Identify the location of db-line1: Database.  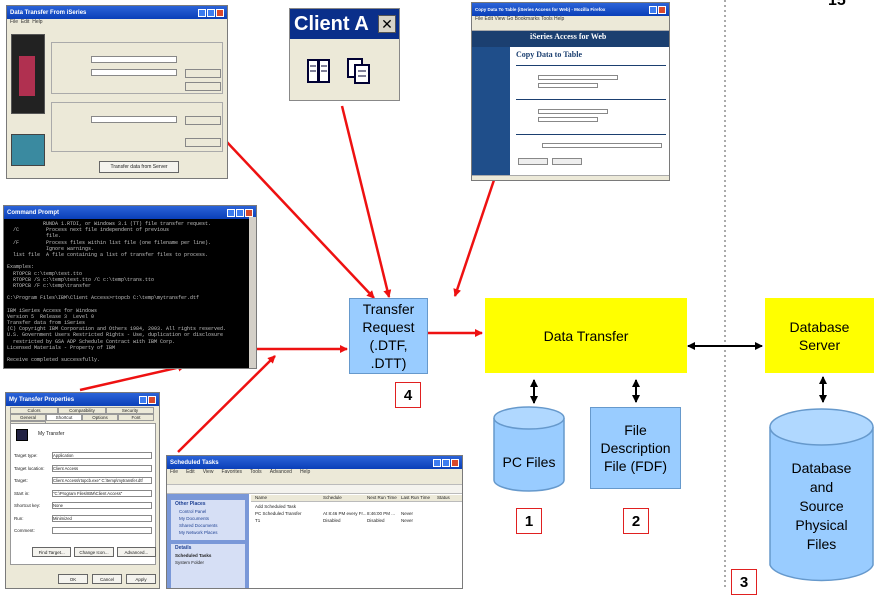
(821, 468).